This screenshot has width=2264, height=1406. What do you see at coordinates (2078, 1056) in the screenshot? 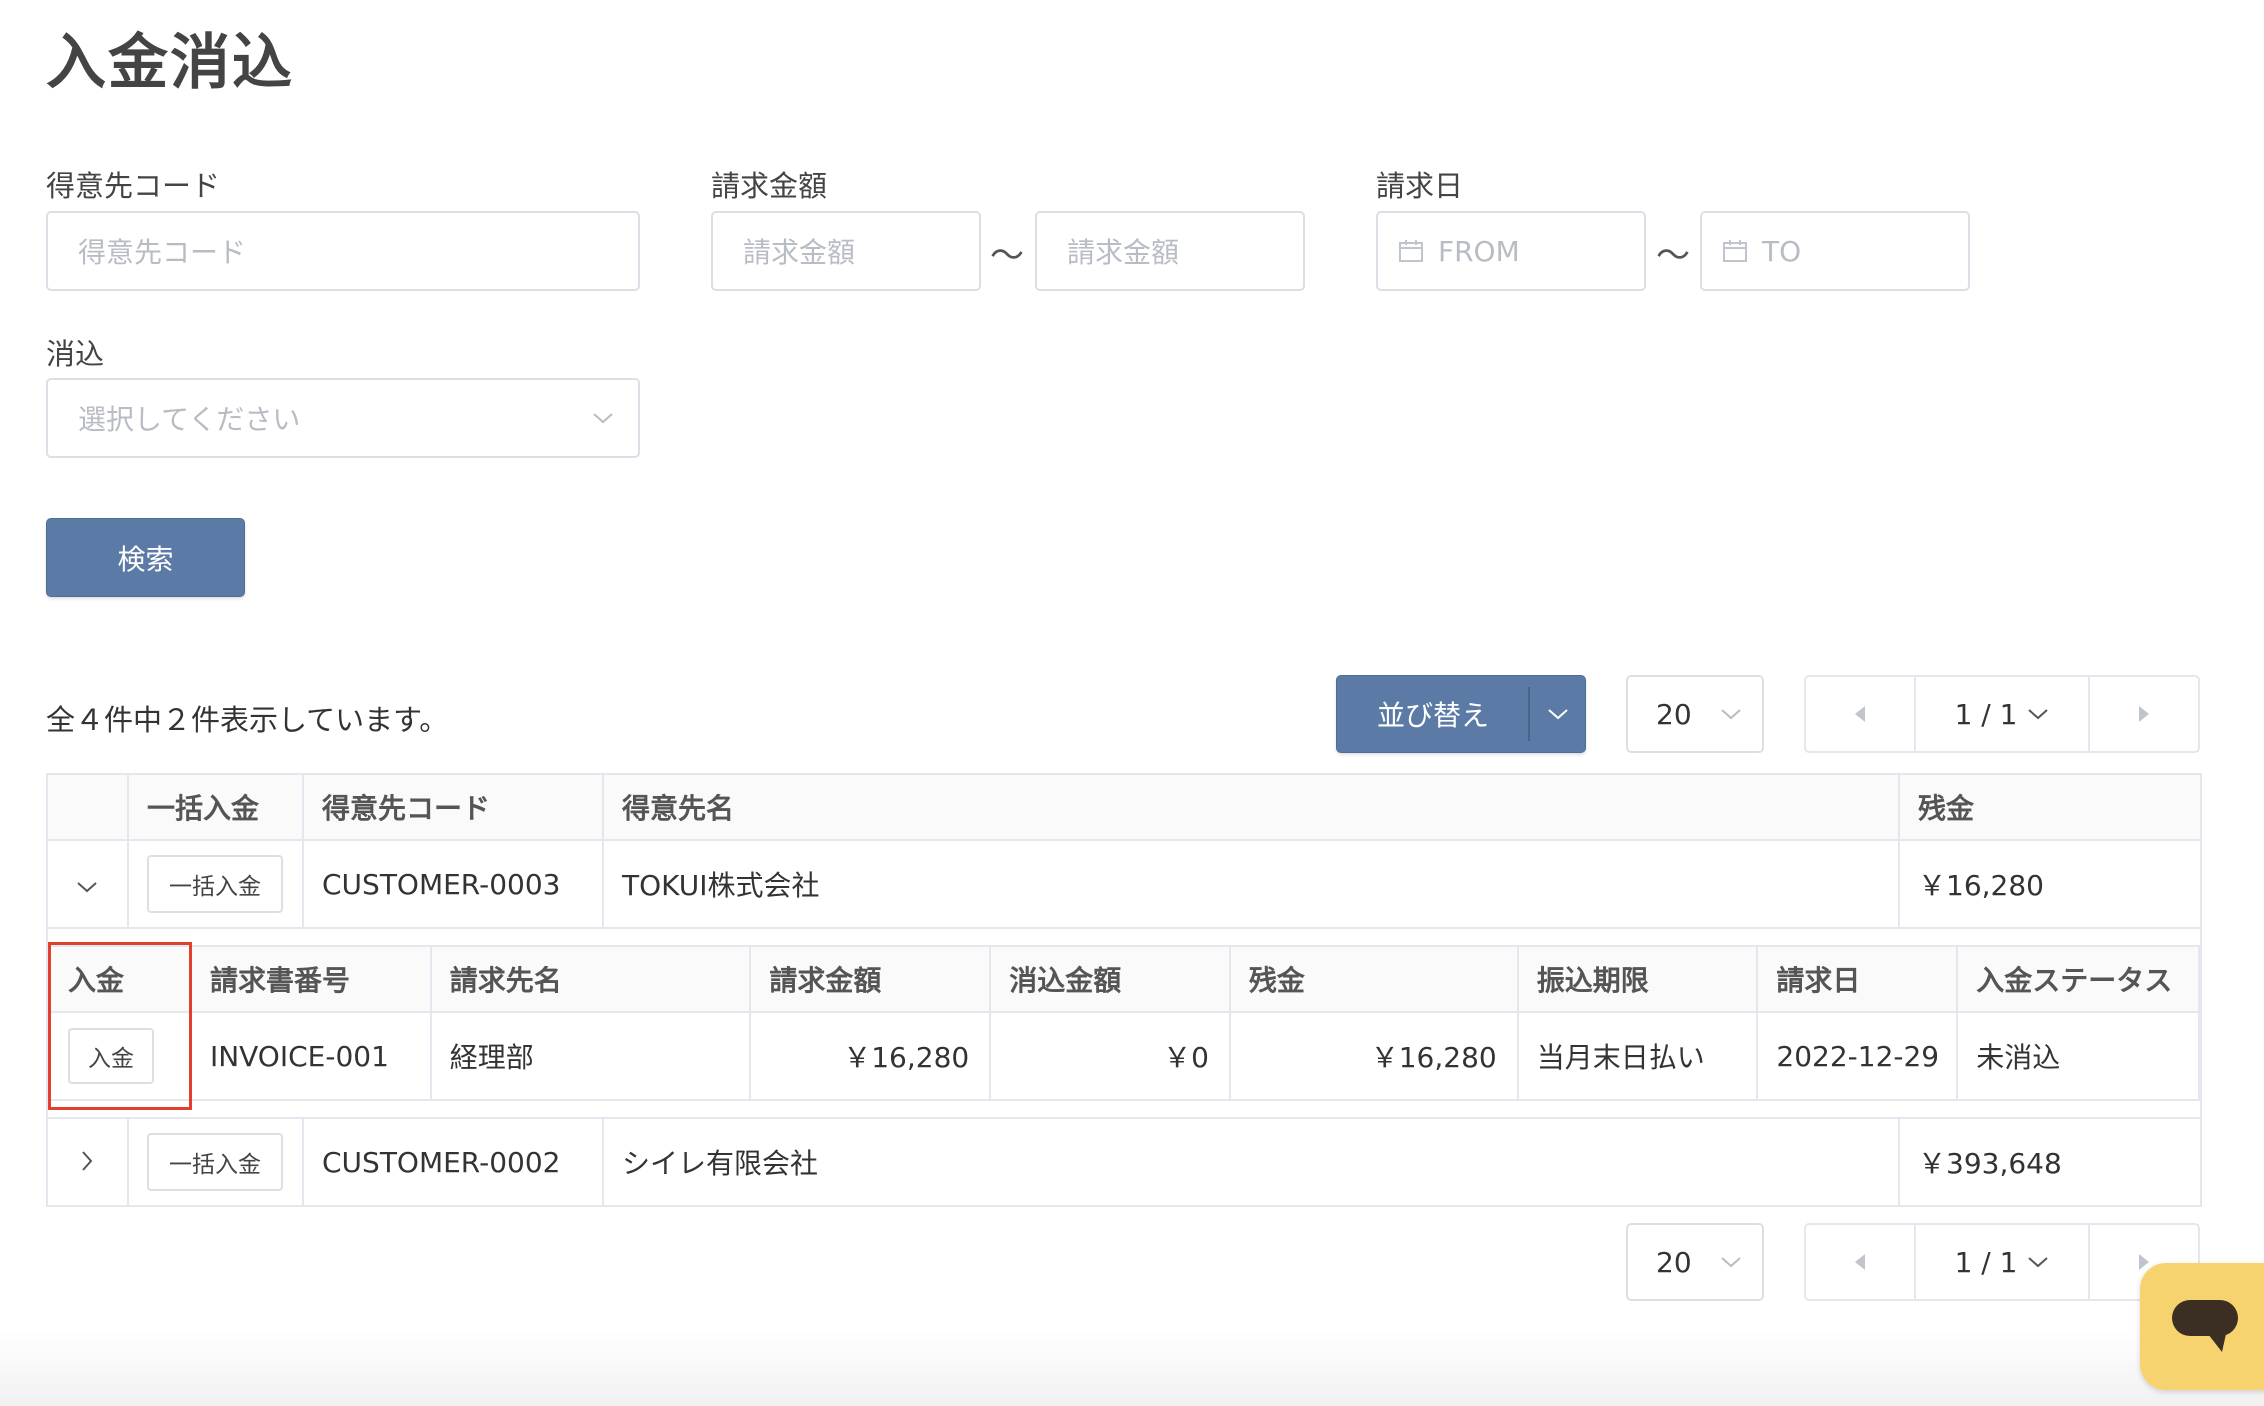
I see `payment-status-cell: 未消込` at bounding box center [2078, 1056].